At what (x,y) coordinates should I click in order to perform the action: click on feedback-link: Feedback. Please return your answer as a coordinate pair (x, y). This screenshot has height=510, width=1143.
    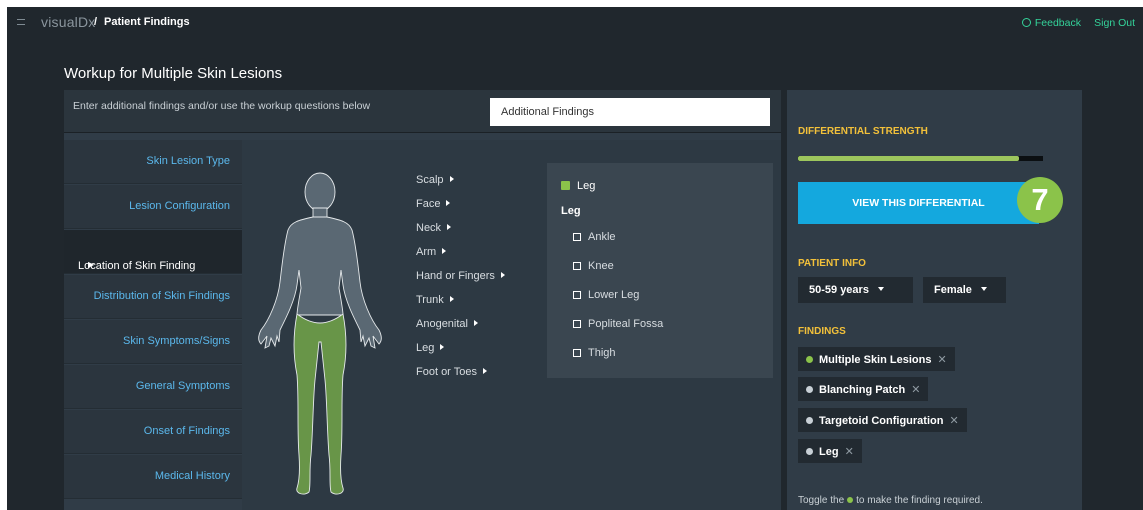
    Looking at the image, I should click on (1051, 23).